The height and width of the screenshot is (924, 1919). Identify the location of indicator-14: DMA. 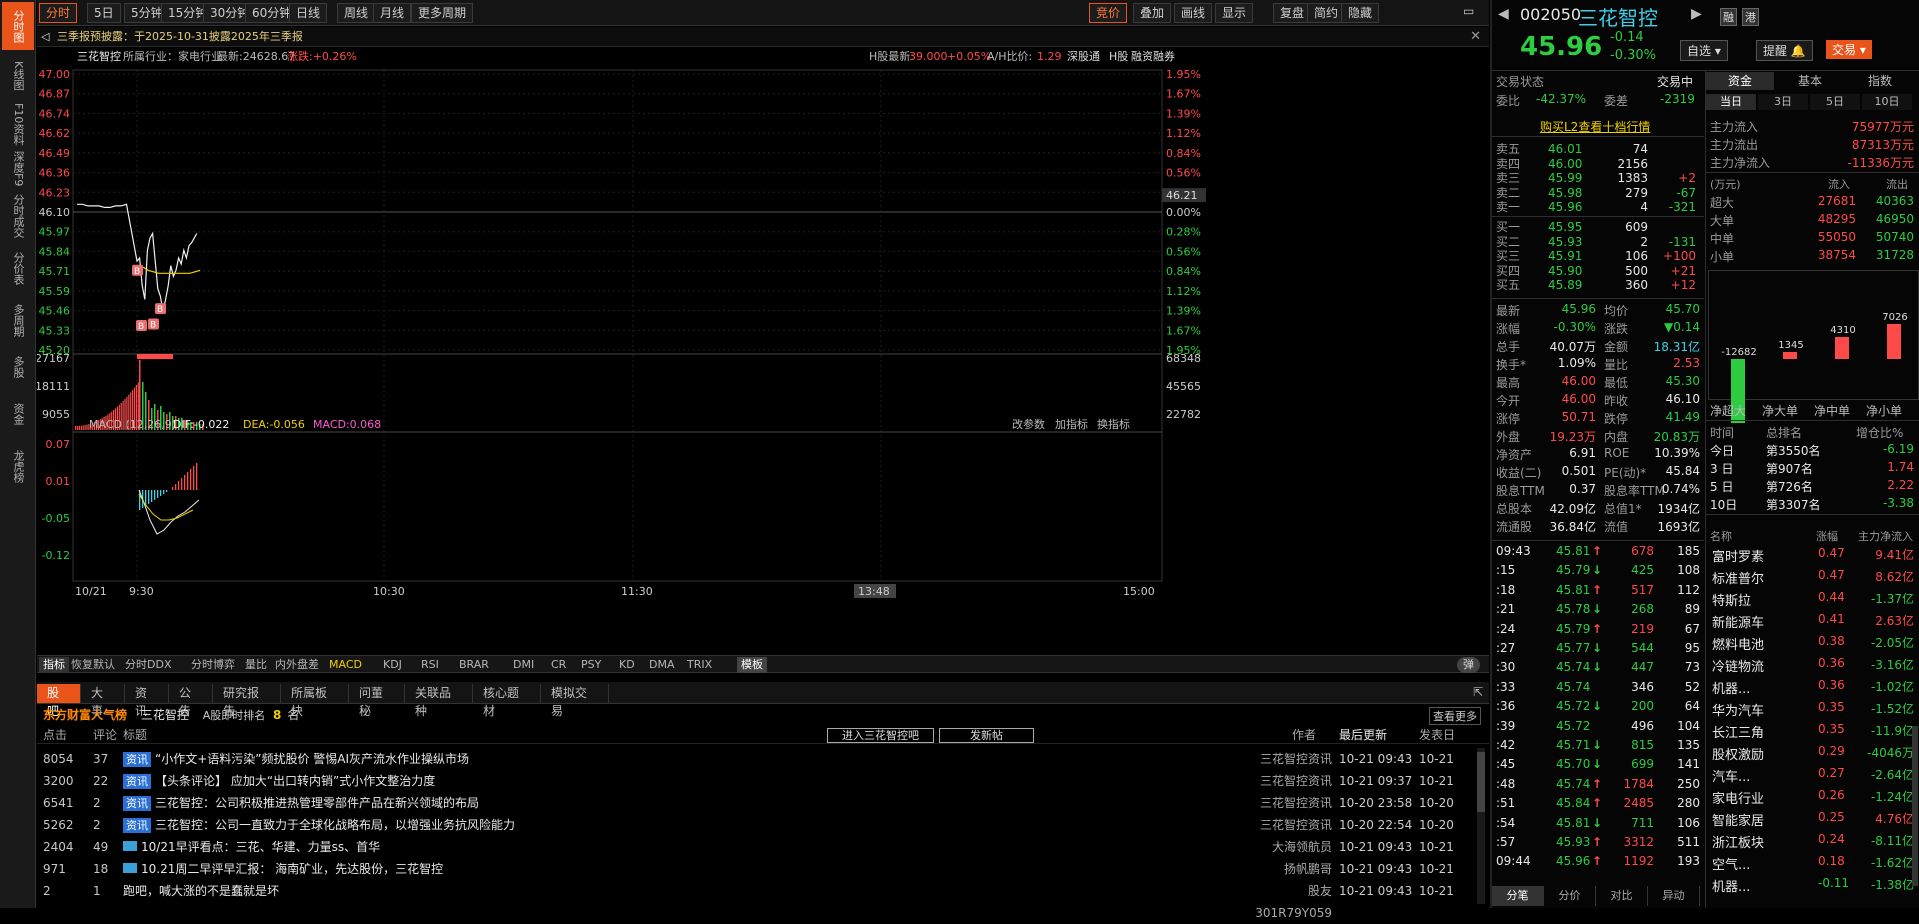
(662, 665).